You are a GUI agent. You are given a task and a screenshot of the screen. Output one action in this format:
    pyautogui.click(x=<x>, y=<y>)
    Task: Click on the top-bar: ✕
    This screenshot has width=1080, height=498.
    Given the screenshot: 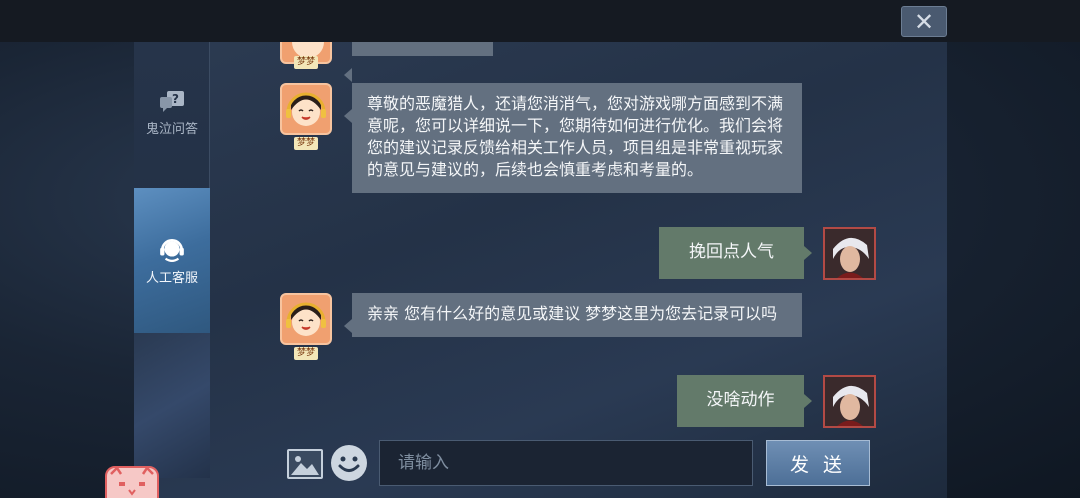 What is the action you would take?
    pyautogui.click(x=540, y=21)
    